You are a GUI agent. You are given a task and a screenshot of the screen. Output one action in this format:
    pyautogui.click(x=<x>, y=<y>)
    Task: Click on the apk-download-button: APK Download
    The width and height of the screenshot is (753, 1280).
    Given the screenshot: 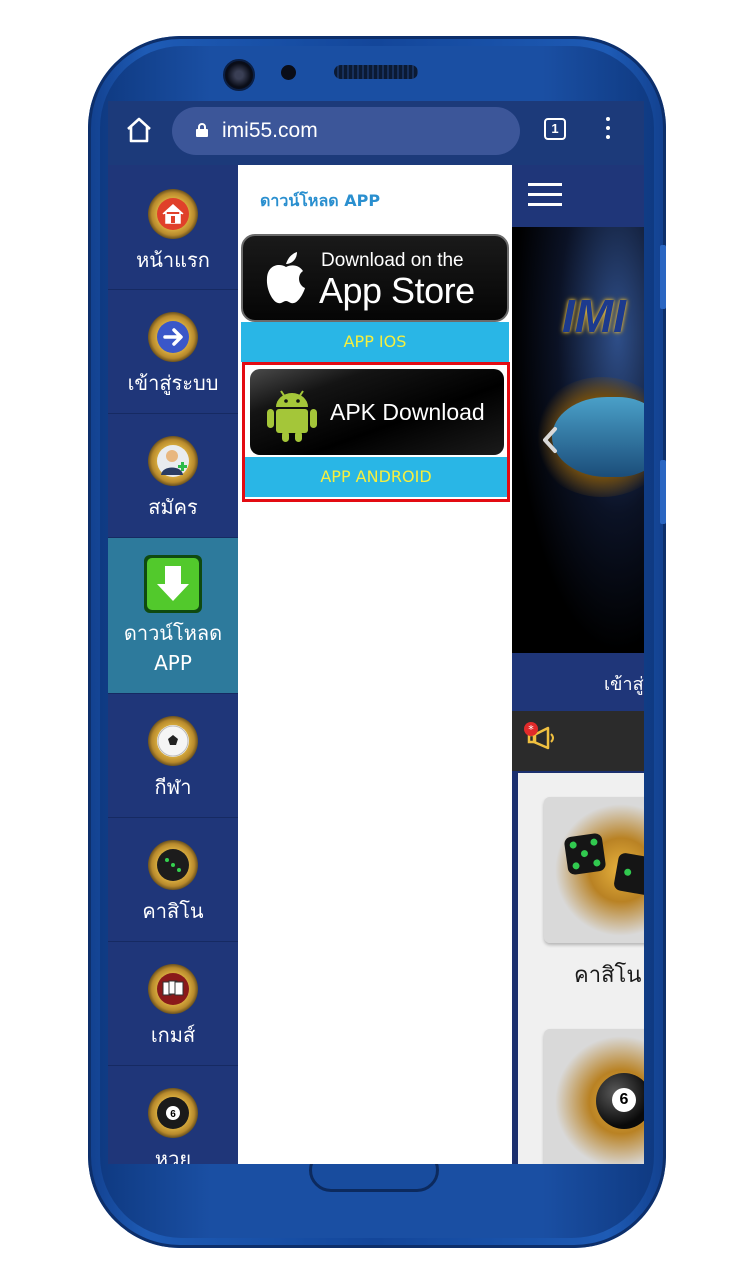 What is the action you would take?
    pyautogui.click(x=377, y=412)
    